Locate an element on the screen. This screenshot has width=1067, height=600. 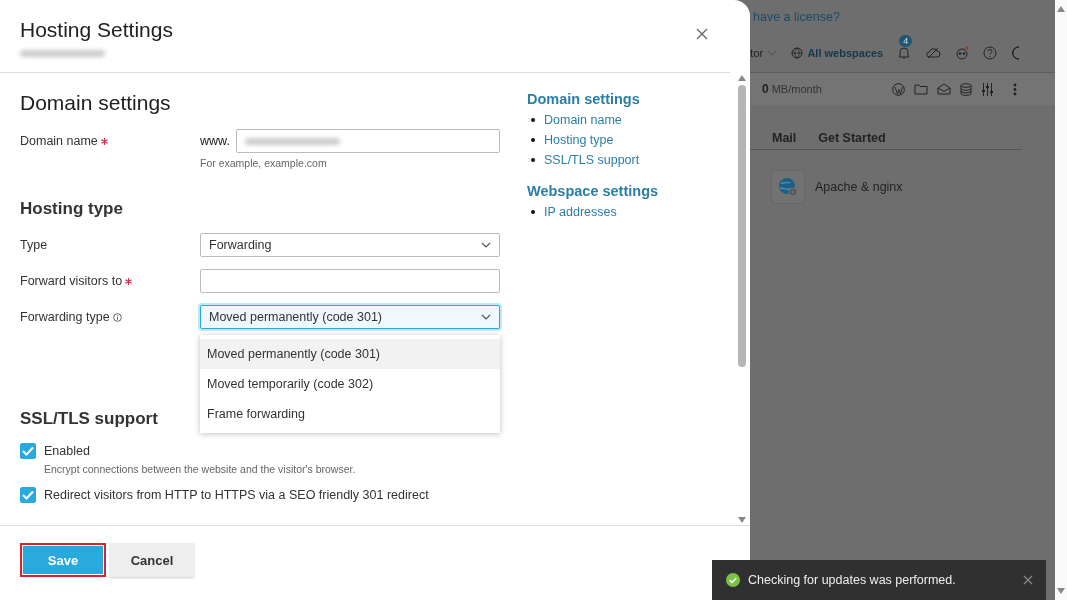
sliders-icon is located at coordinates (987, 89).